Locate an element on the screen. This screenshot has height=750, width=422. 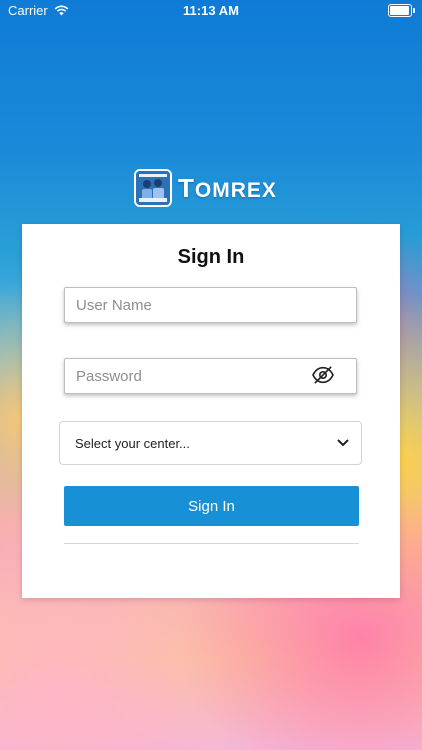
sign-in-button: Sign In is located at coordinates (211, 506).